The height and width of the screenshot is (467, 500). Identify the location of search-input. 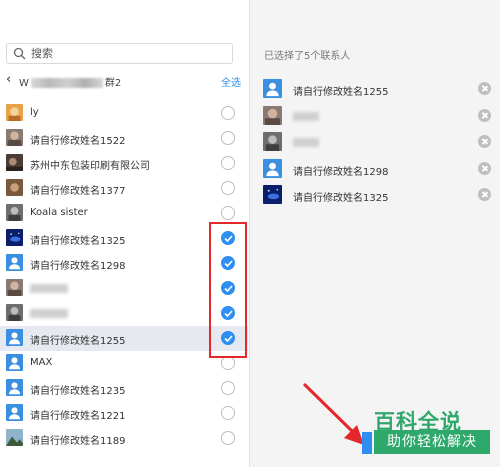
(126, 53).